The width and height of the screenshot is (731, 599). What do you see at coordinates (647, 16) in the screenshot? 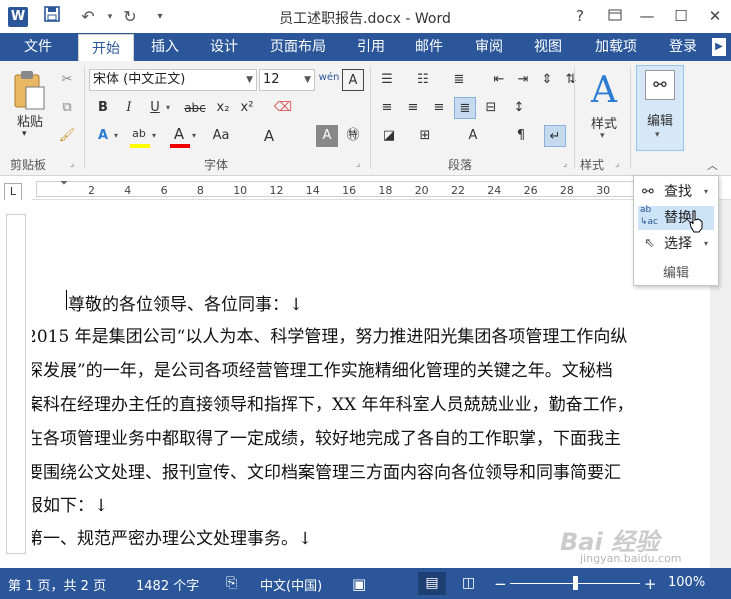
I see `minimize-button: —` at bounding box center [647, 16].